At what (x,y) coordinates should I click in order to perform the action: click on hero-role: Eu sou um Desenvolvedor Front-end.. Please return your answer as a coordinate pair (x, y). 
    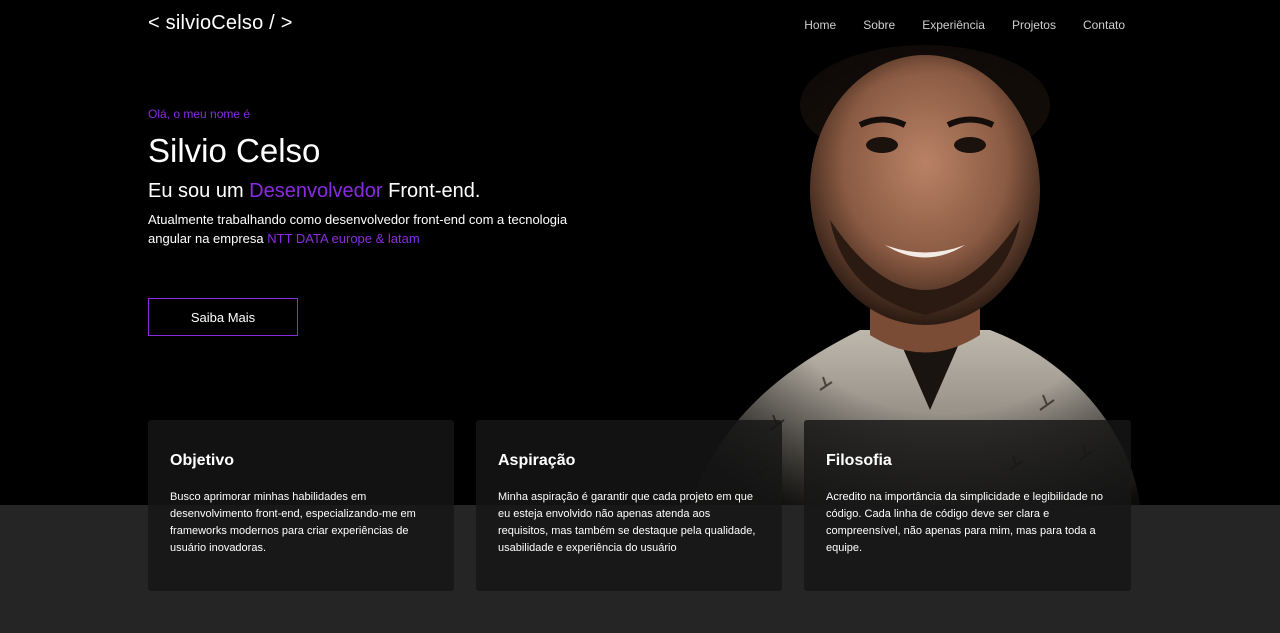
    Looking at the image, I should click on (314, 191).